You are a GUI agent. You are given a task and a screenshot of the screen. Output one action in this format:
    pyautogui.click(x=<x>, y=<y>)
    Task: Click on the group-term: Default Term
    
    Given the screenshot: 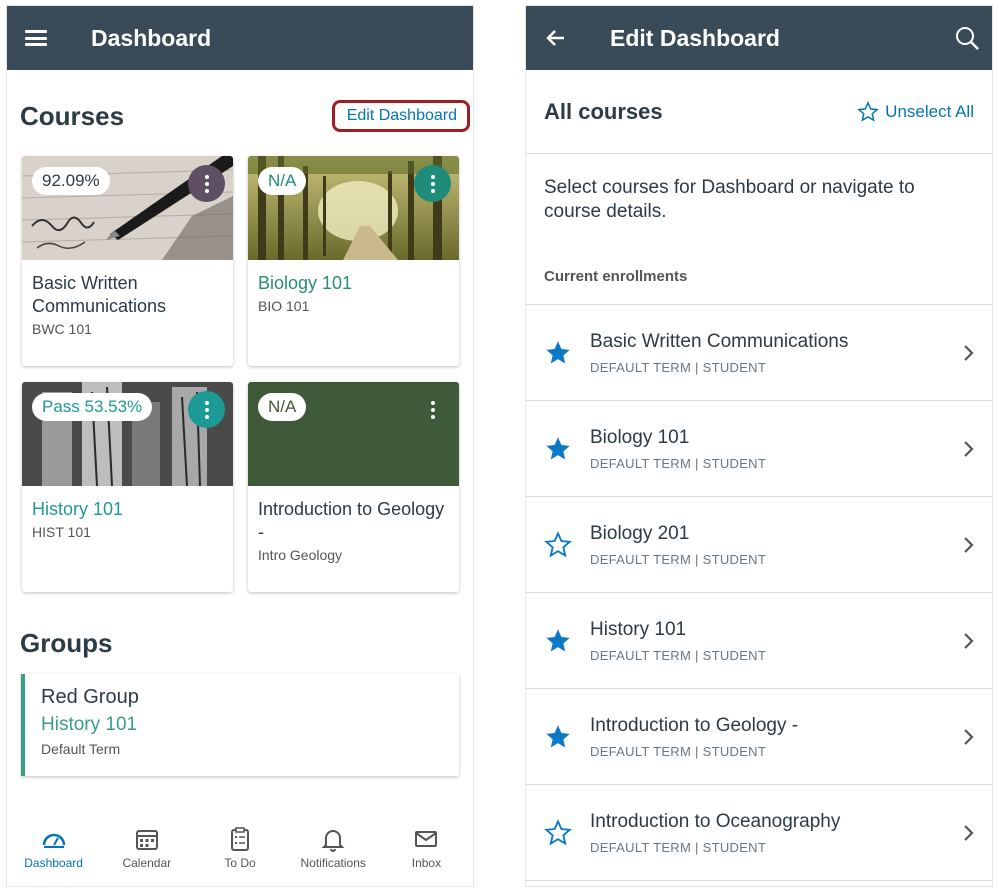 What is the action you would take?
    pyautogui.click(x=81, y=749)
    